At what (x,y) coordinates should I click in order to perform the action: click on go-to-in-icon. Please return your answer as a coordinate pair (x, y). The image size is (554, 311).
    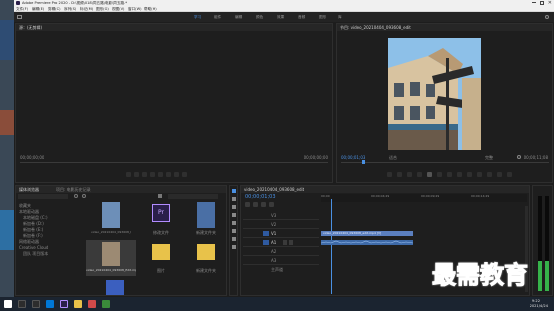
    Looking at the image, I should click on (409, 174).